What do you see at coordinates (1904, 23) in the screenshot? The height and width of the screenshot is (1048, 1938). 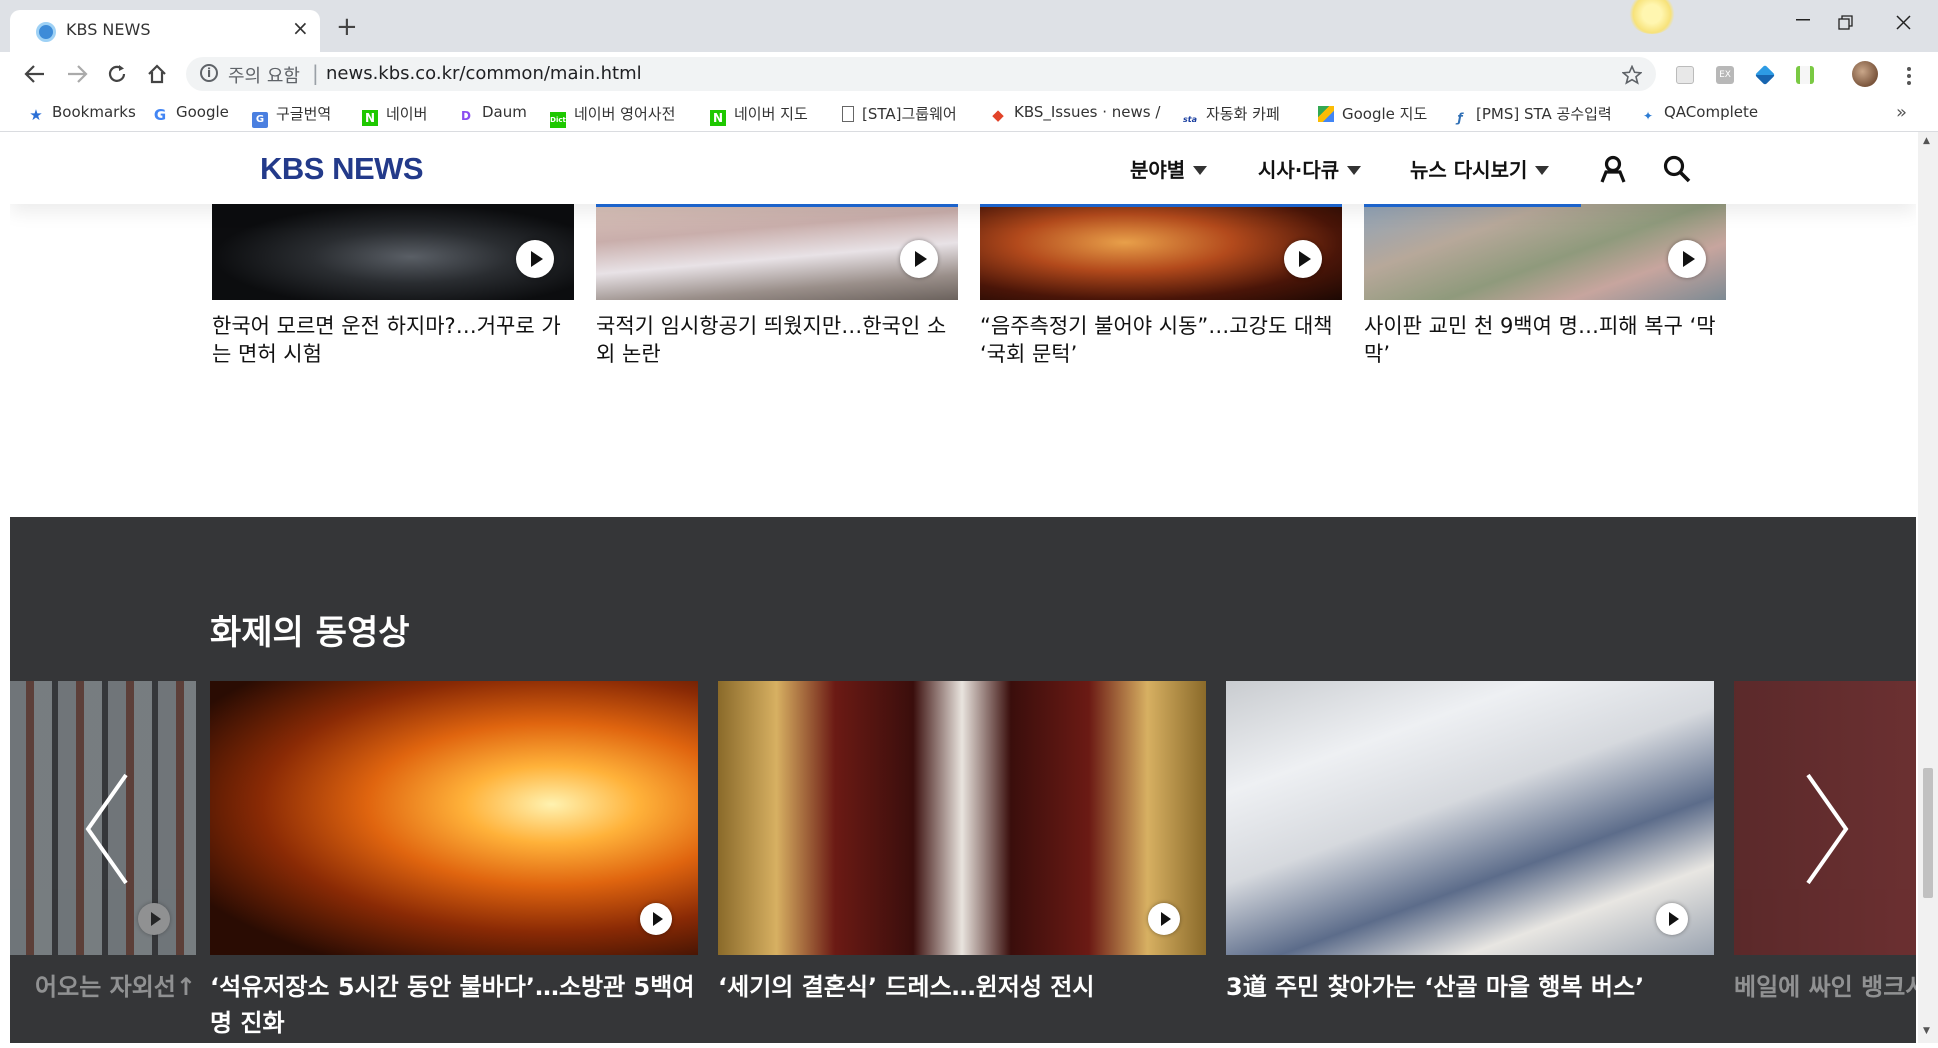 I see `window-close-icon` at bounding box center [1904, 23].